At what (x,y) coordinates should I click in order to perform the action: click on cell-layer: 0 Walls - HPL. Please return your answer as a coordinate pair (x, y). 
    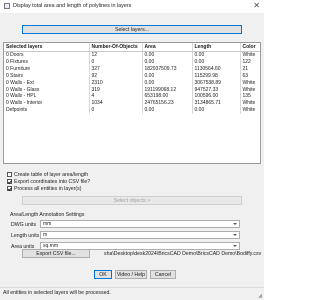
    Looking at the image, I should click on (47, 97).